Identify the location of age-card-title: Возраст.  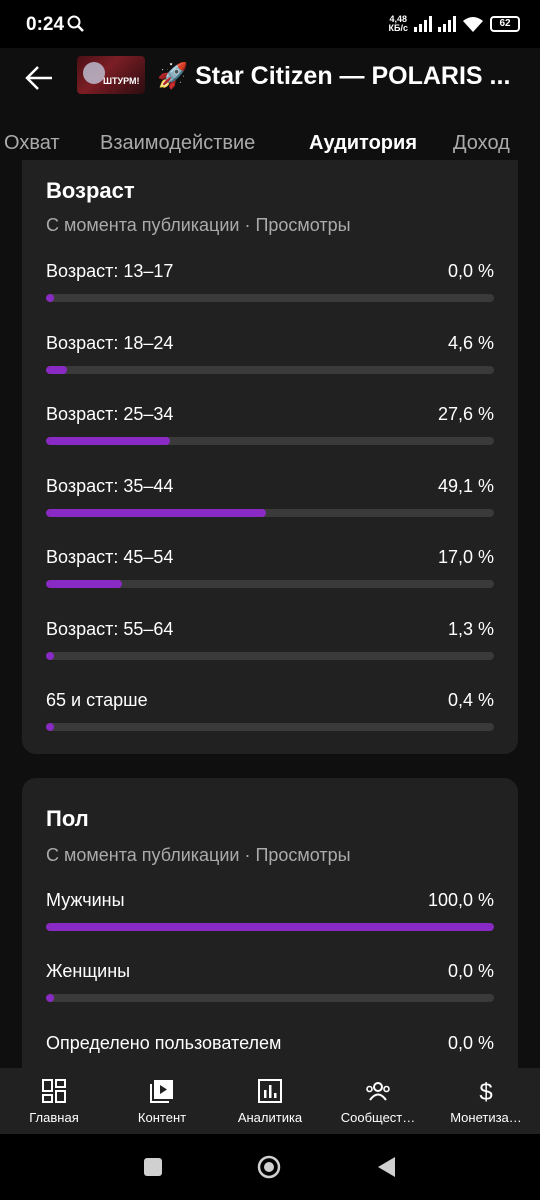
(90, 190).